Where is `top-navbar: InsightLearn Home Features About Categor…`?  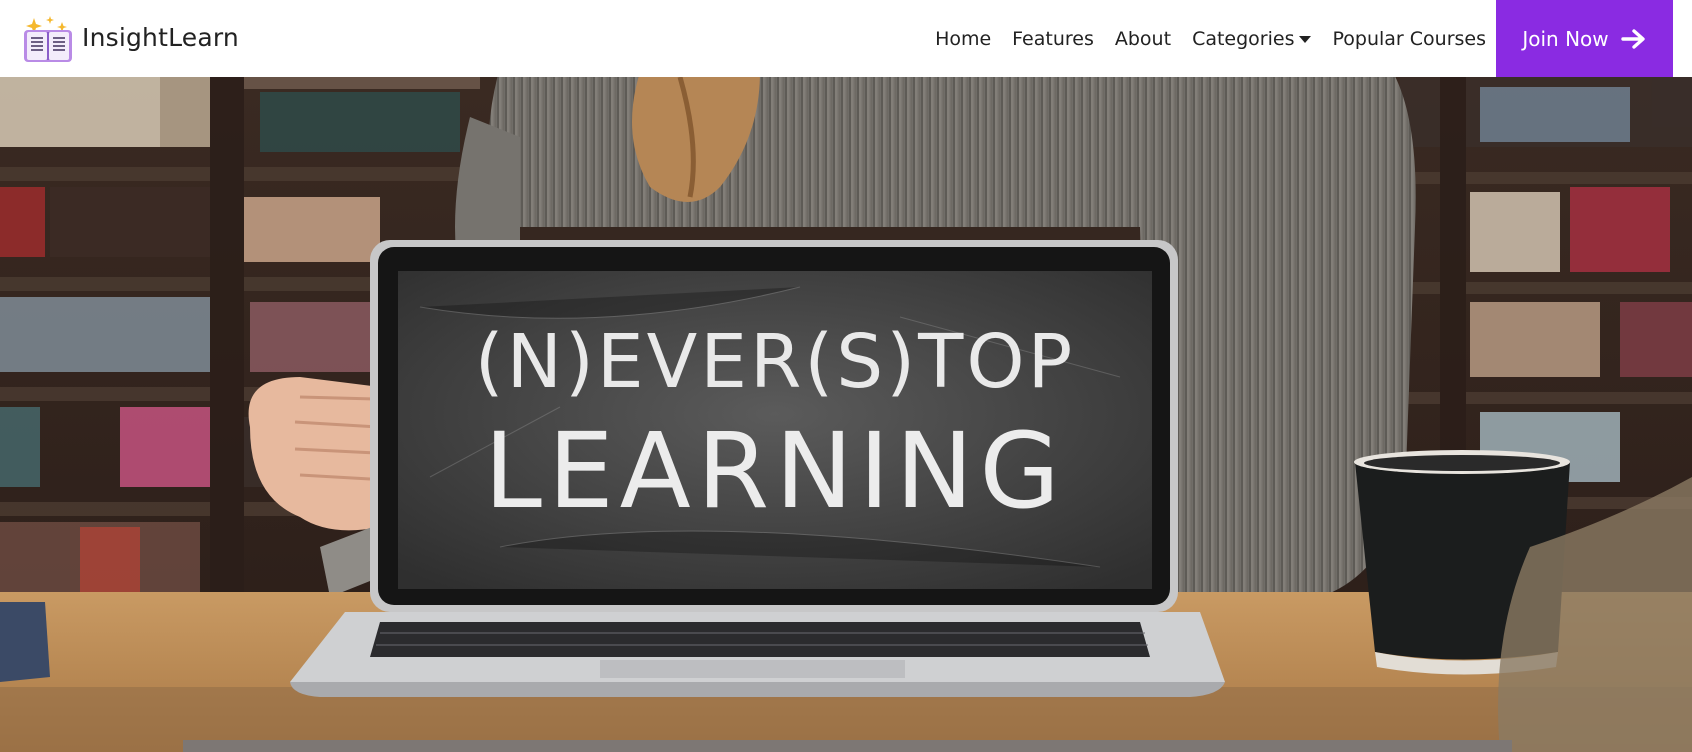
top-navbar: InsightLearn Home Features About Categor… is located at coordinates (846, 38).